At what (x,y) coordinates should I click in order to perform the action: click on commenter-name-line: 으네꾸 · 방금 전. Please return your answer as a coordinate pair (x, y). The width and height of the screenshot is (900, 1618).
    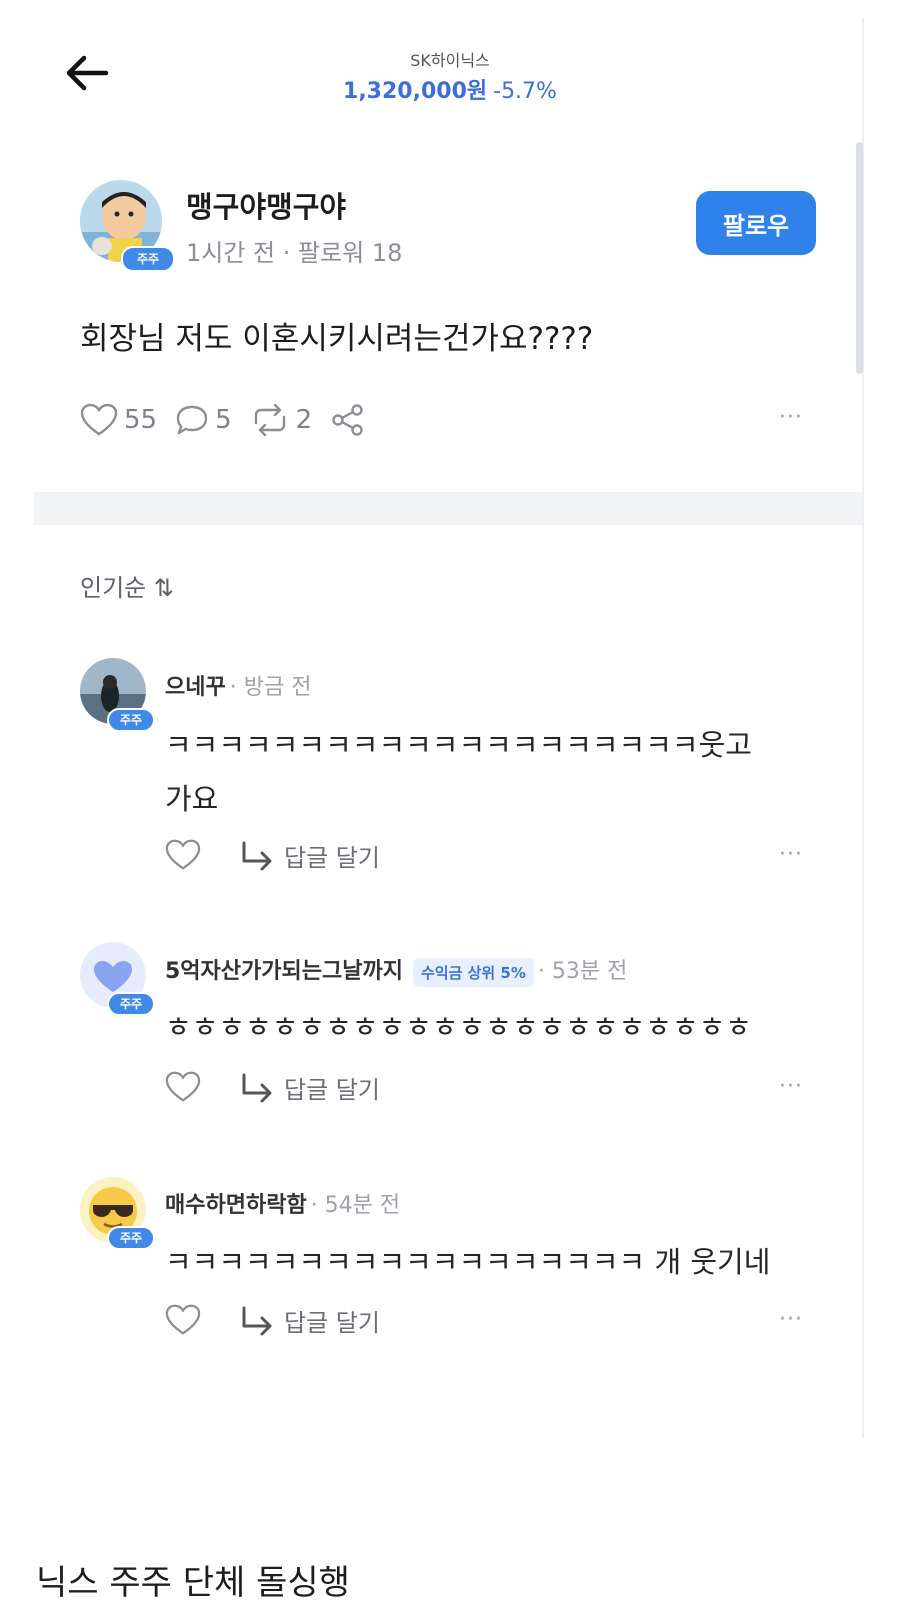
    Looking at the image, I should click on (238, 685).